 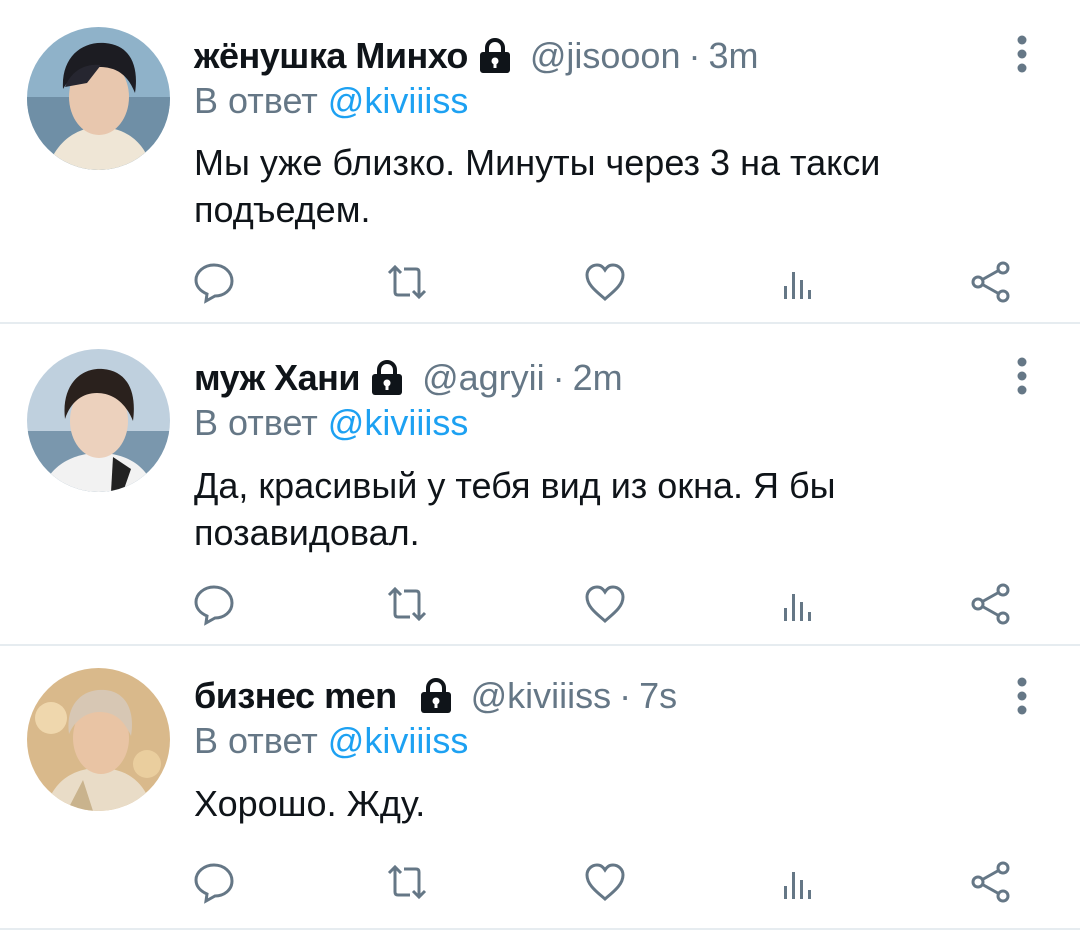 I want to click on display-name: муж Хани, so click(x=277, y=378).